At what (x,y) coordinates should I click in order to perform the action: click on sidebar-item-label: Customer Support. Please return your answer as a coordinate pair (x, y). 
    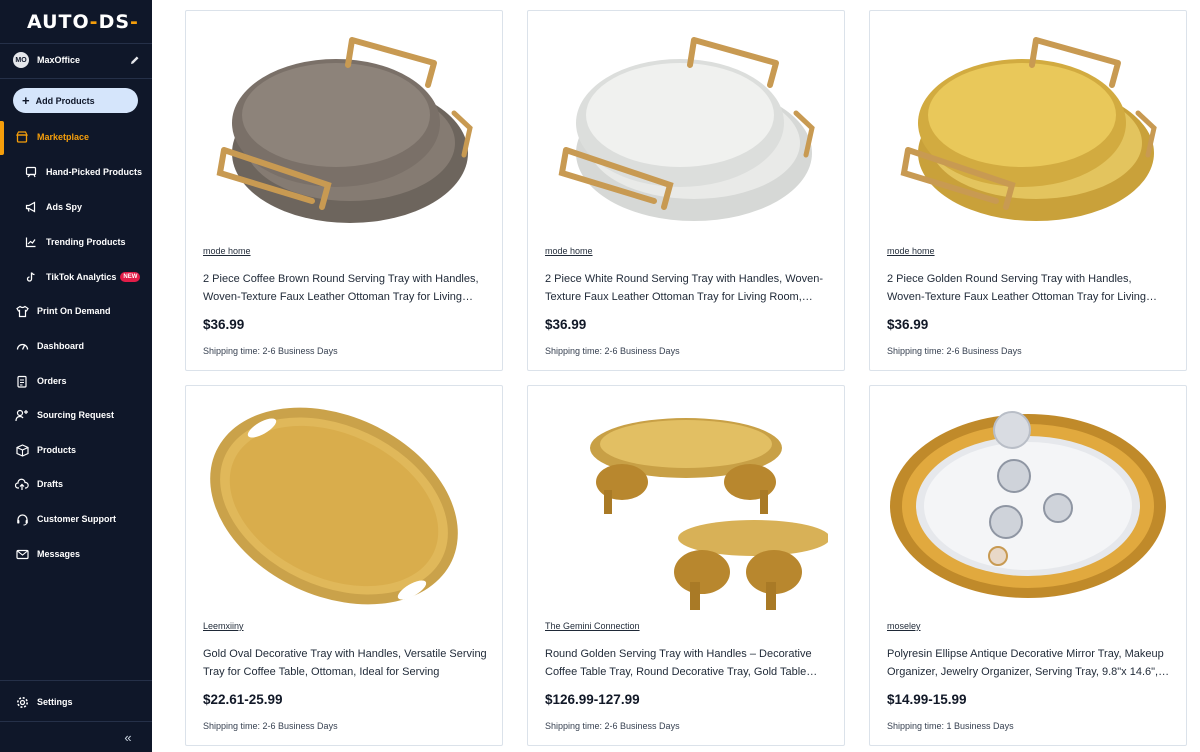
    Looking at the image, I should click on (77, 519).